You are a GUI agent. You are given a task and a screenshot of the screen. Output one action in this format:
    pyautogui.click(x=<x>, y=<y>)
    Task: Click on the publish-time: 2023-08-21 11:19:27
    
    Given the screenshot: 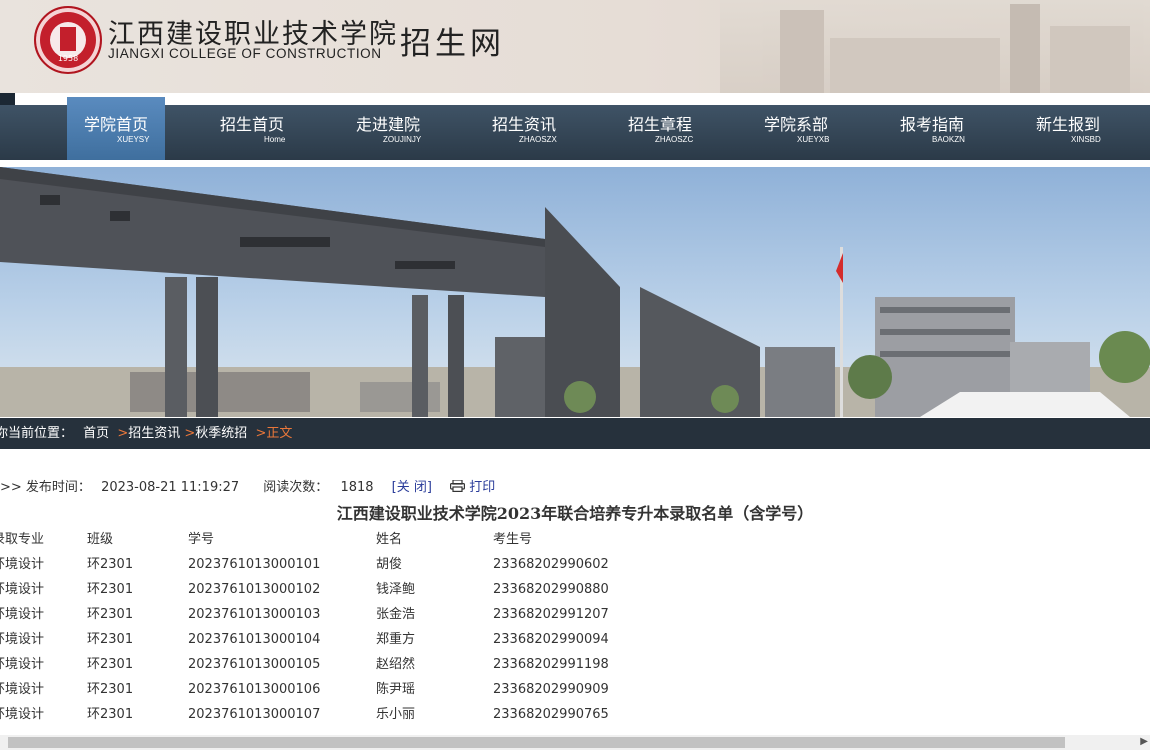 What is the action you would take?
    pyautogui.click(x=170, y=487)
    